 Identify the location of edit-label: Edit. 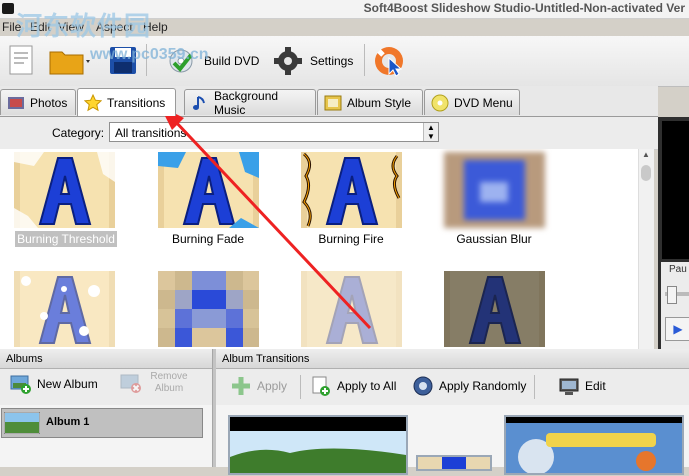
(595, 386).